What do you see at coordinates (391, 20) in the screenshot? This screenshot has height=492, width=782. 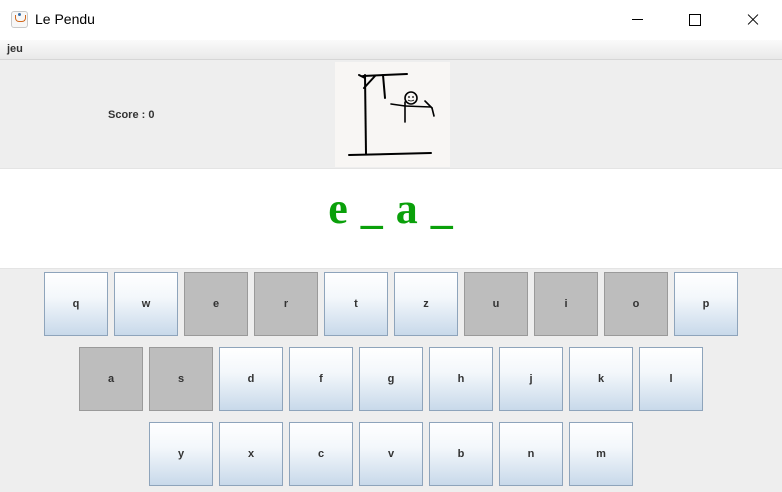 I see `title-bar: Le Pendu` at bounding box center [391, 20].